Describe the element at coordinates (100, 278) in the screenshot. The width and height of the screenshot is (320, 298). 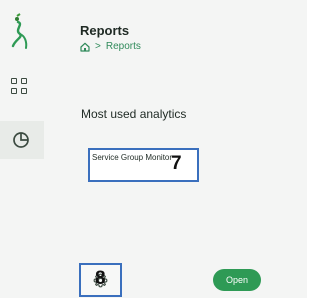
I see `annotation-marker-8: 8` at that location.